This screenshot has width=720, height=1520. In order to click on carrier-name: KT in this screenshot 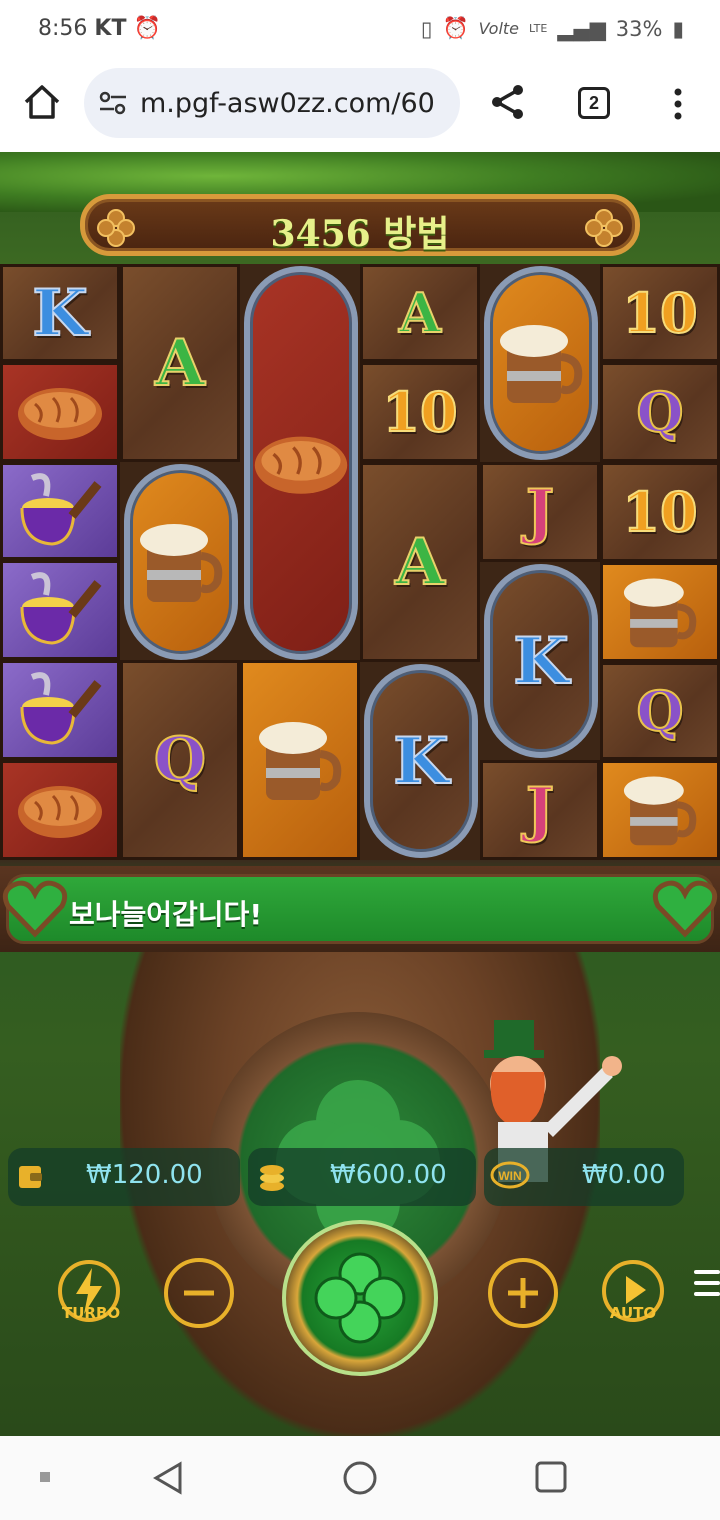, I will do `click(110, 28)`.